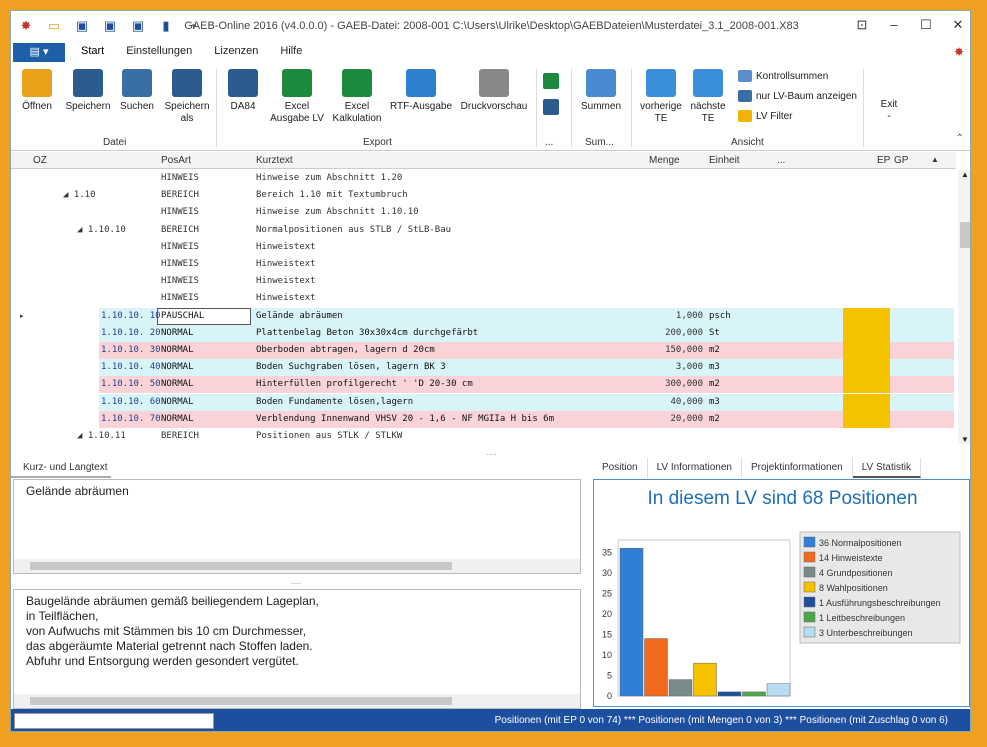 This screenshot has height=747, width=987. I want to click on file-menu-button: ▤ ▾, so click(39, 52).